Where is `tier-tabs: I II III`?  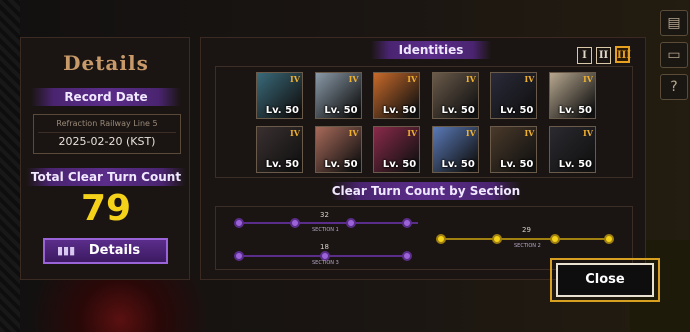
tier-tabs: I II III is located at coordinates (605, 53).